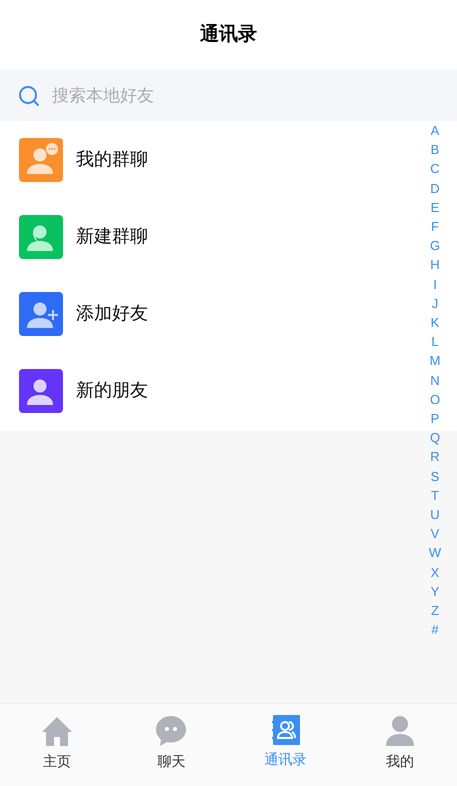 The image size is (457, 786). What do you see at coordinates (435, 188) in the screenshot?
I see `index-letter: D` at bounding box center [435, 188].